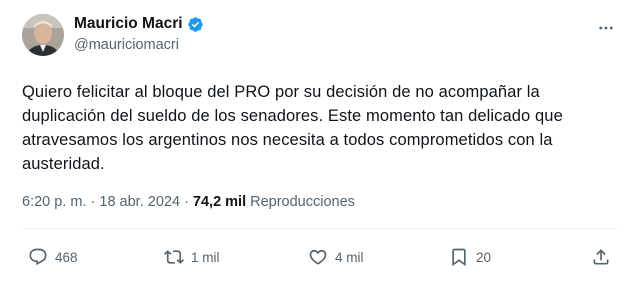 This screenshot has height=286, width=640. Describe the element at coordinates (54, 202) in the screenshot. I see `tweet-time: 6:20 p. m.` at that location.